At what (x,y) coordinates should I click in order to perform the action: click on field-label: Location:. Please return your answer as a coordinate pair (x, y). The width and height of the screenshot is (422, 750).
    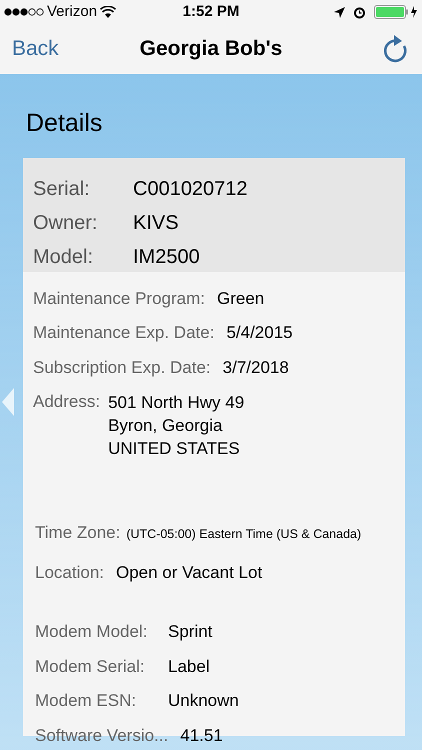
    Looking at the image, I should click on (69, 573).